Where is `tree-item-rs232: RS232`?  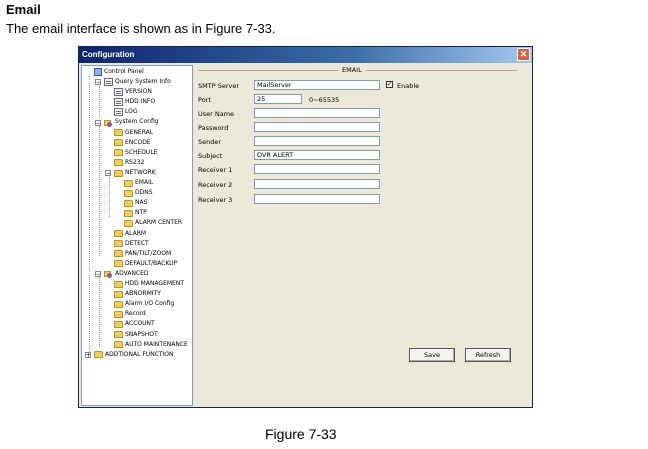
tree-item-rs232: RS232 is located at coordinates (129, 163).